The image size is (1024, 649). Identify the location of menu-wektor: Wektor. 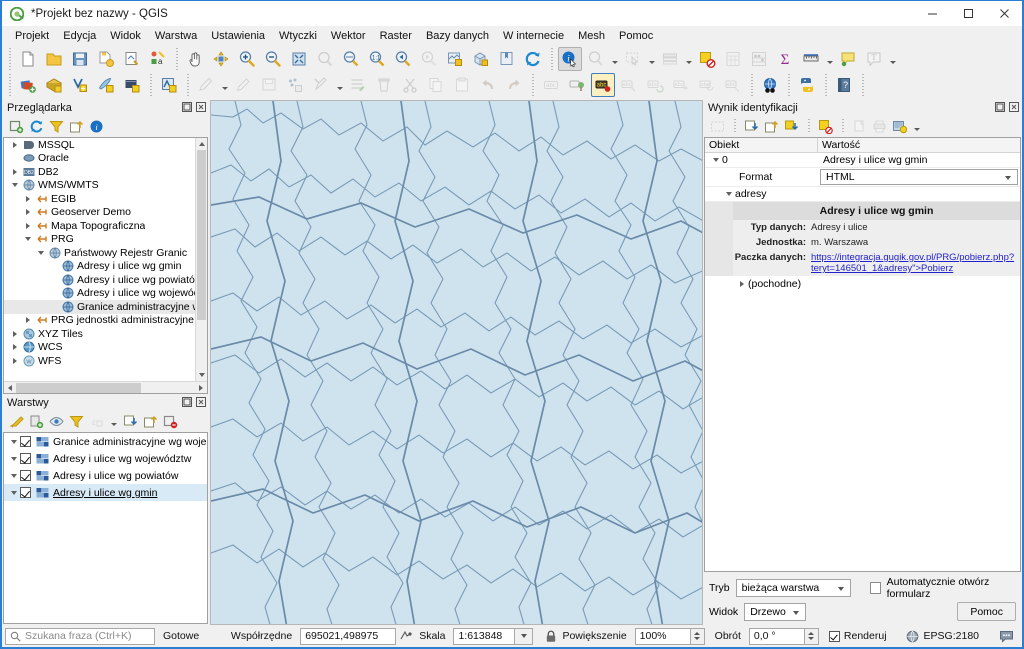
(348, 36).